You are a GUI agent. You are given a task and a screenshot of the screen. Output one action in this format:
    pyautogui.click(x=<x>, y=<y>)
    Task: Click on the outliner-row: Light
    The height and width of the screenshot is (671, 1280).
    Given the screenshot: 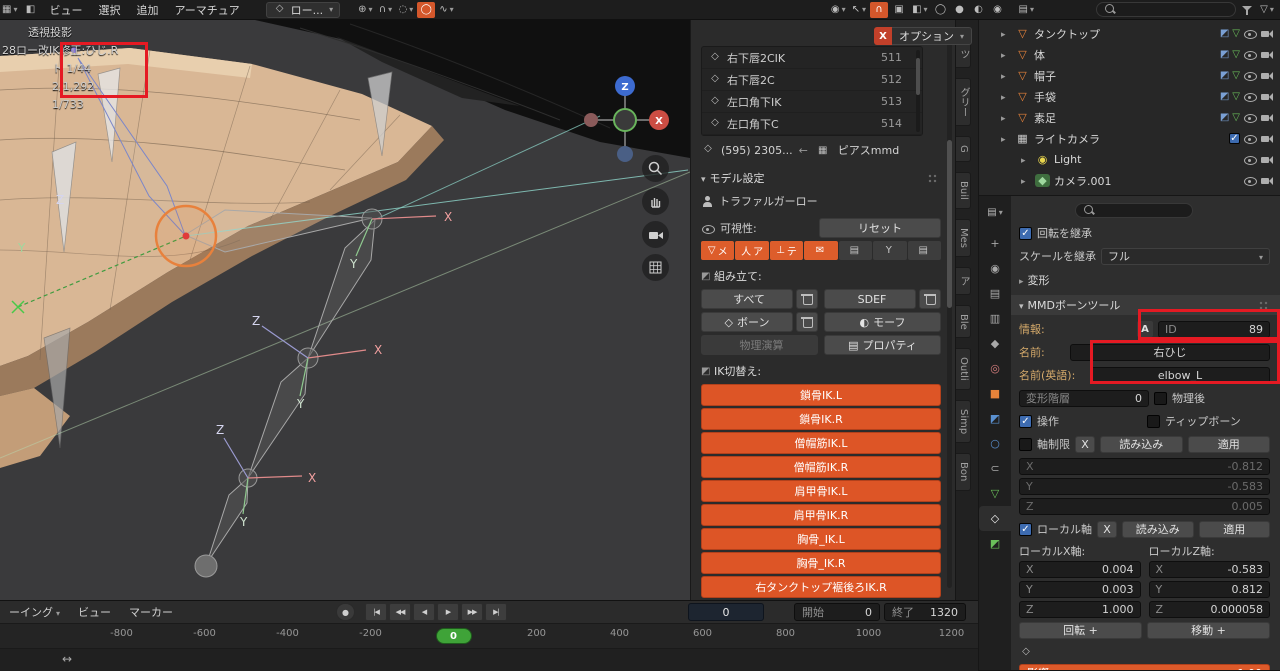 What is the action you would take?
    pyautogui.click(x=1129, y=159)
    